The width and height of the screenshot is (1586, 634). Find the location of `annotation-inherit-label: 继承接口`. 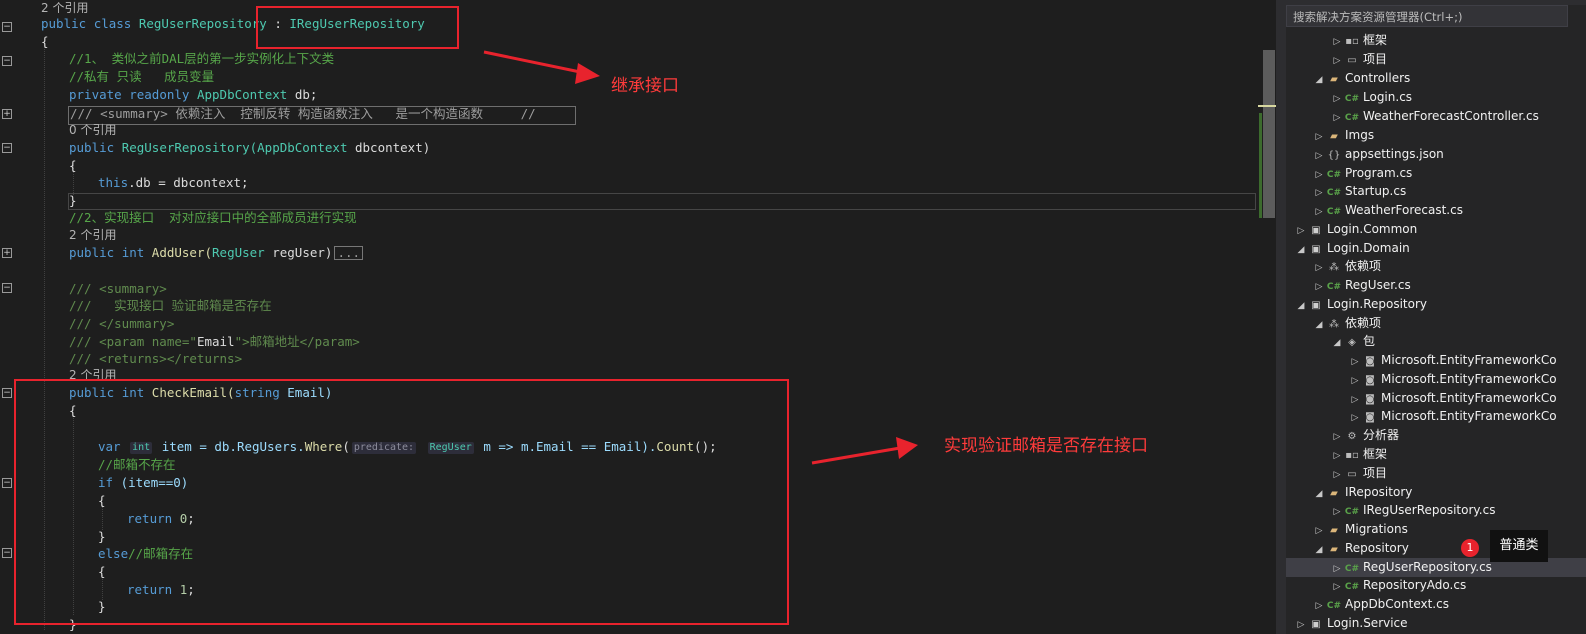

annotation-inherit-label: 继承接口 is located at coordinates (645, 86).